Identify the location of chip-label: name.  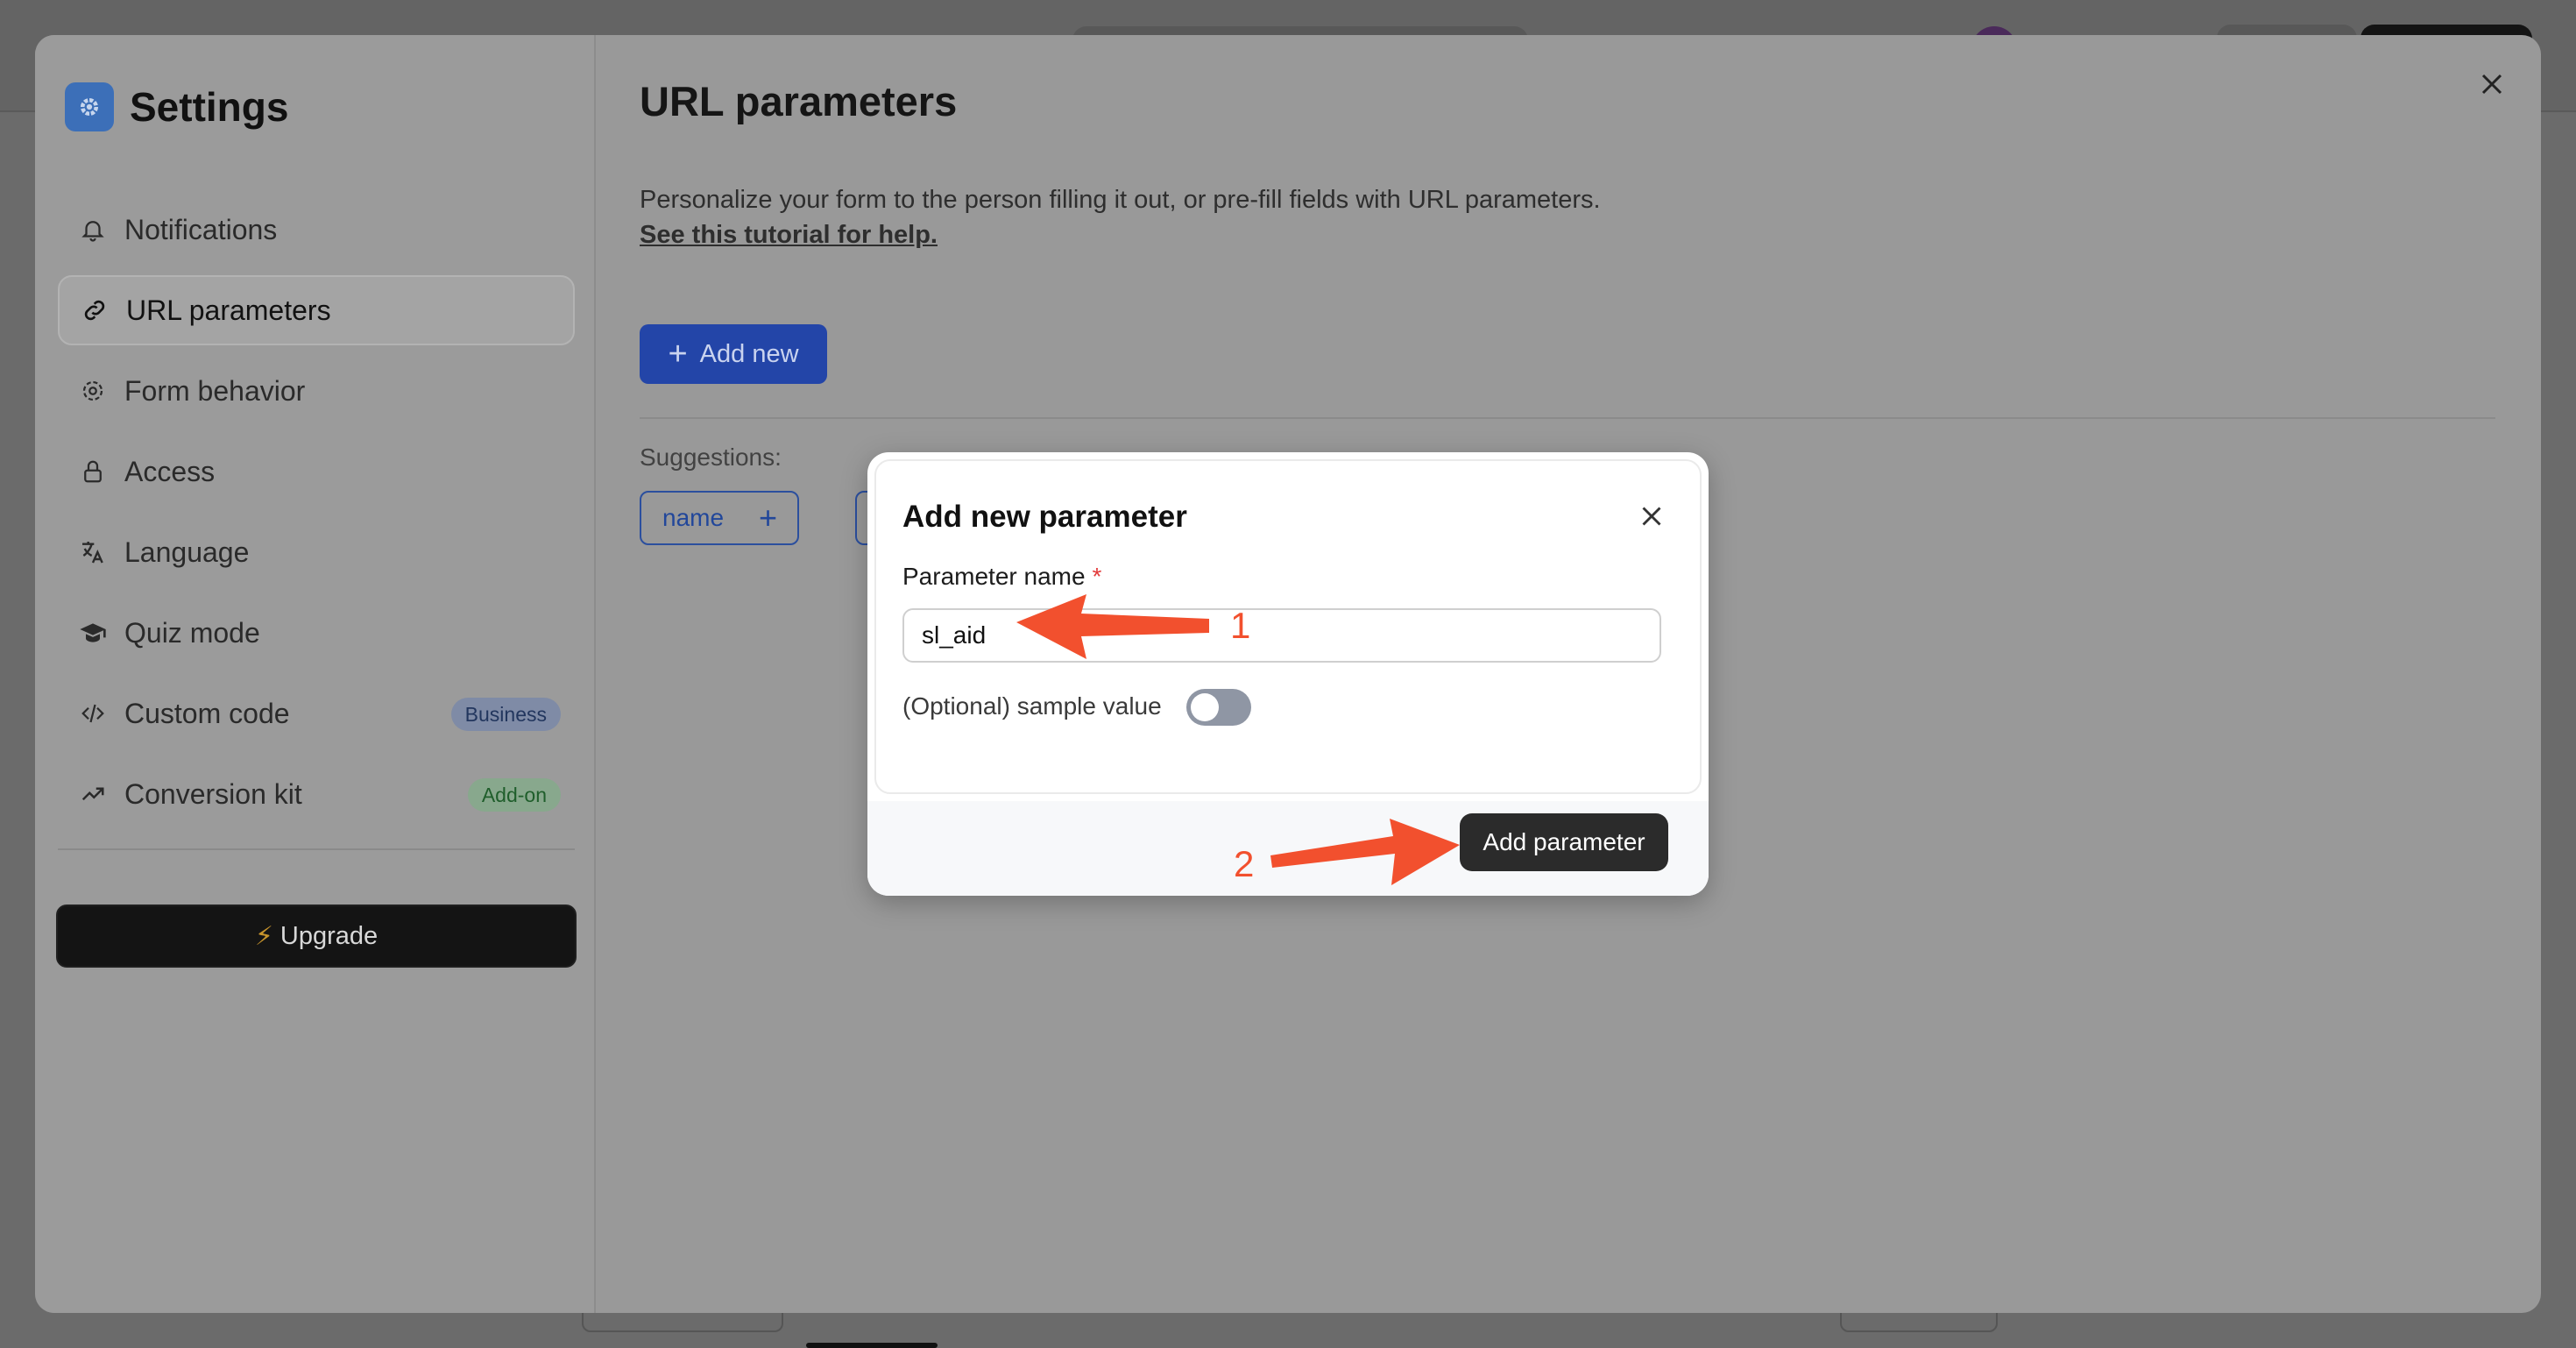
(693, 517).